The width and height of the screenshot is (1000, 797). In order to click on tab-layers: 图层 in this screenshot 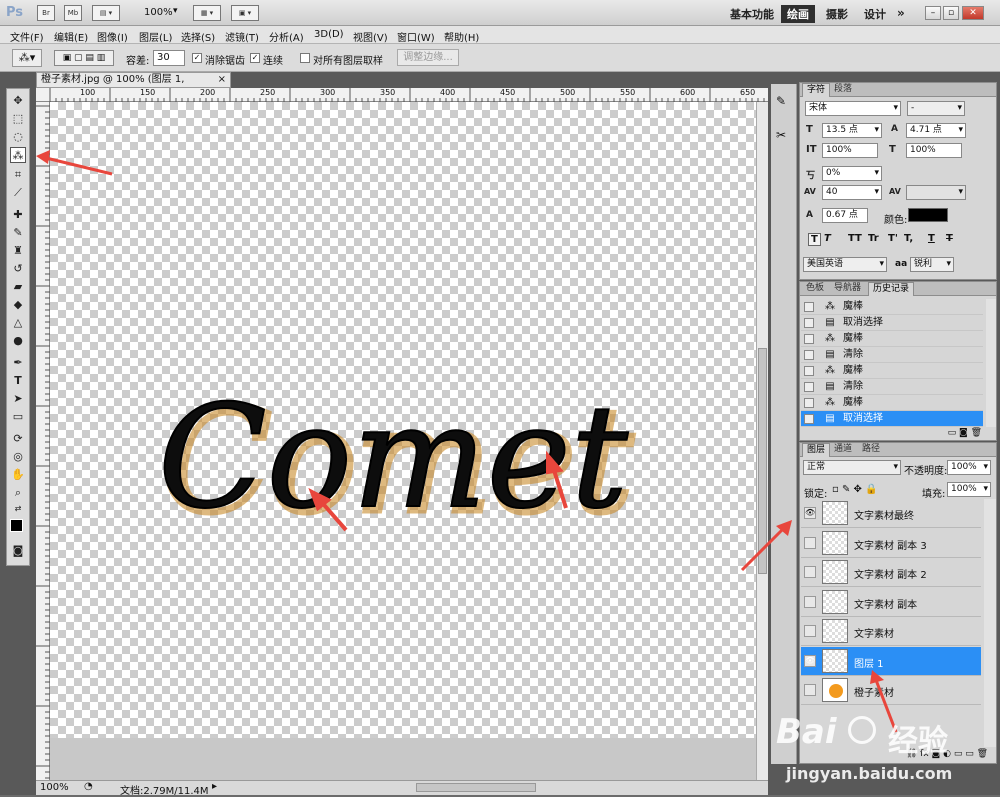, I will do `click(816, 450)`.